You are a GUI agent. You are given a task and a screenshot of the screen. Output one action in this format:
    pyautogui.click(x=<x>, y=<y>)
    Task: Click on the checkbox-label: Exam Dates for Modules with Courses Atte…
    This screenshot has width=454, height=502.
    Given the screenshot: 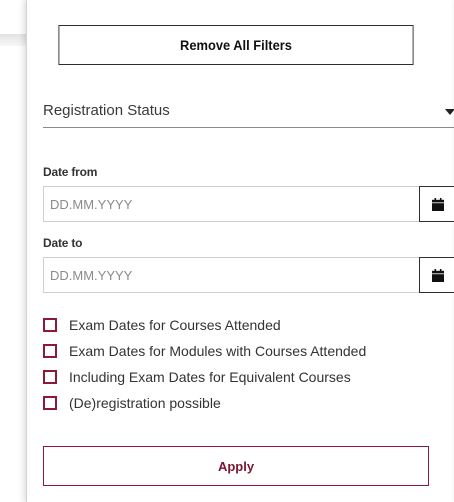 What is the action you would take?
    pyautogui.click(x=218, y=351)
    